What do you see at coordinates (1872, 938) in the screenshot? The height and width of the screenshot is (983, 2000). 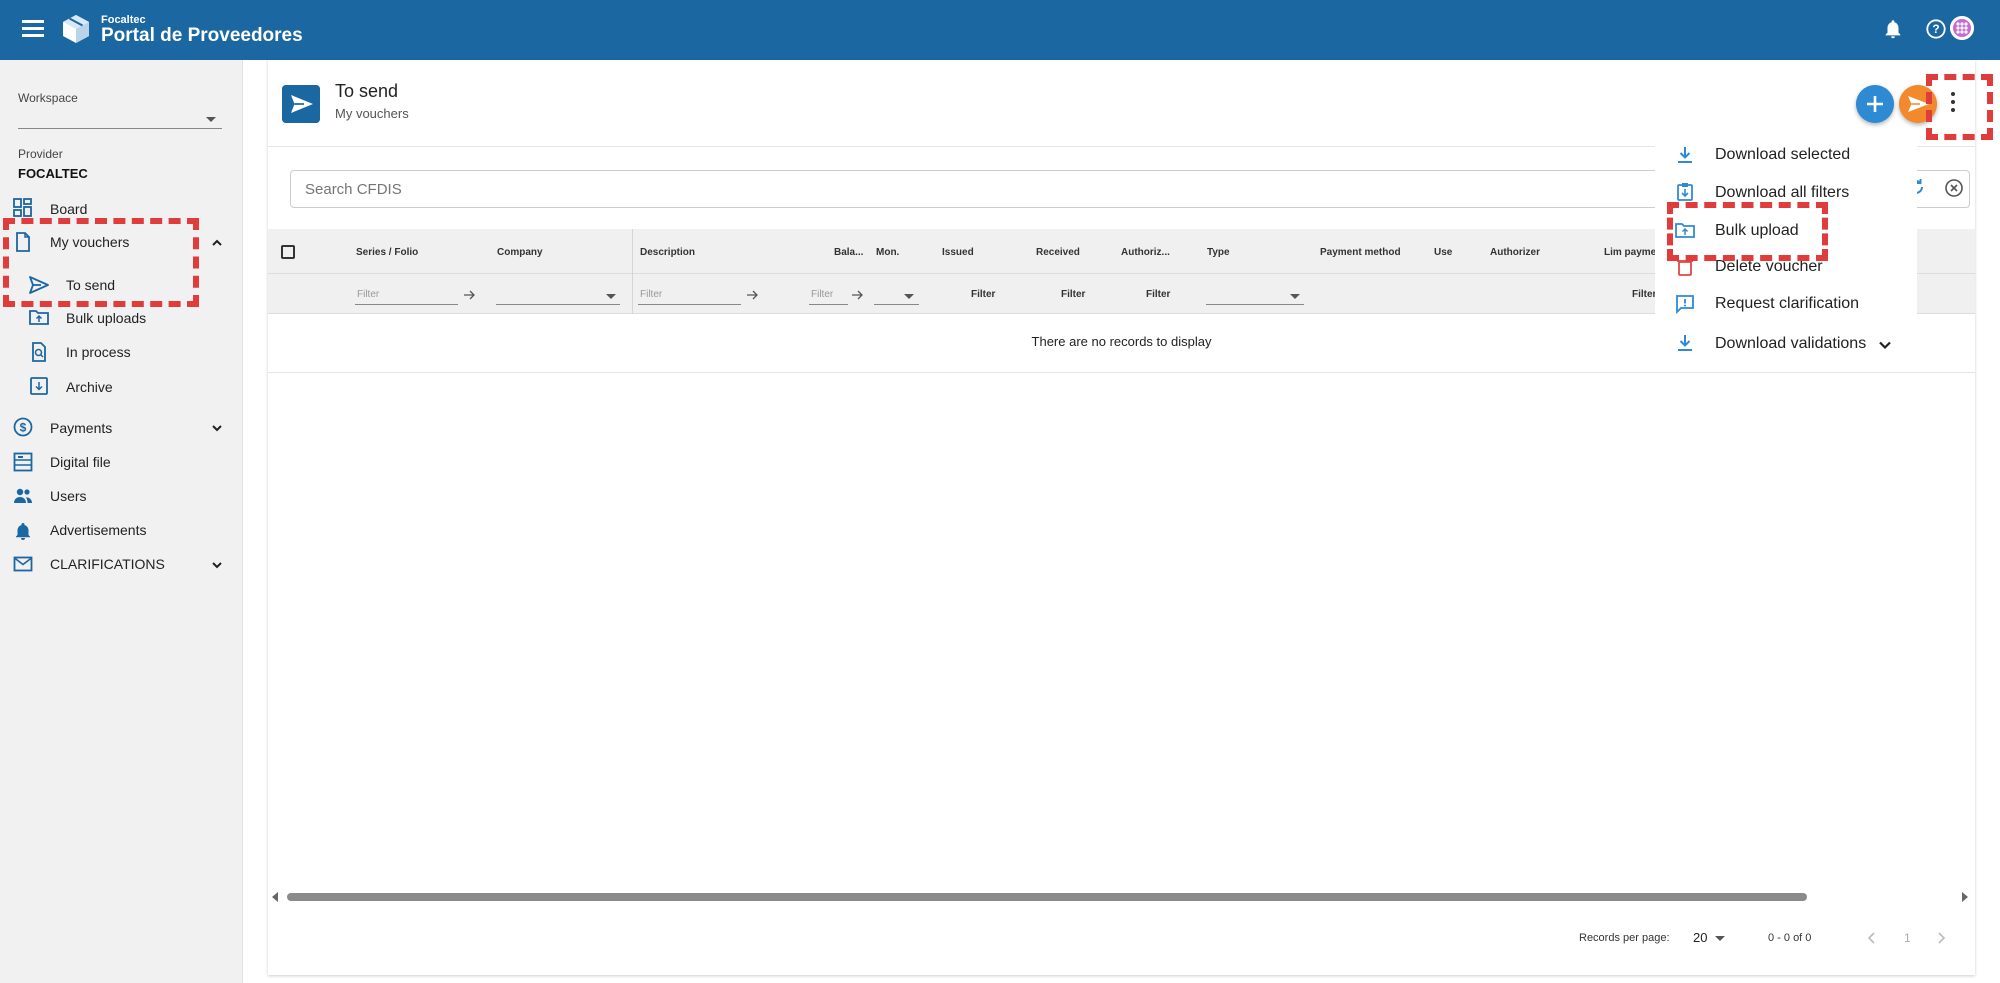 I see `previous-page-icon` at bounding box center [1872, 938].